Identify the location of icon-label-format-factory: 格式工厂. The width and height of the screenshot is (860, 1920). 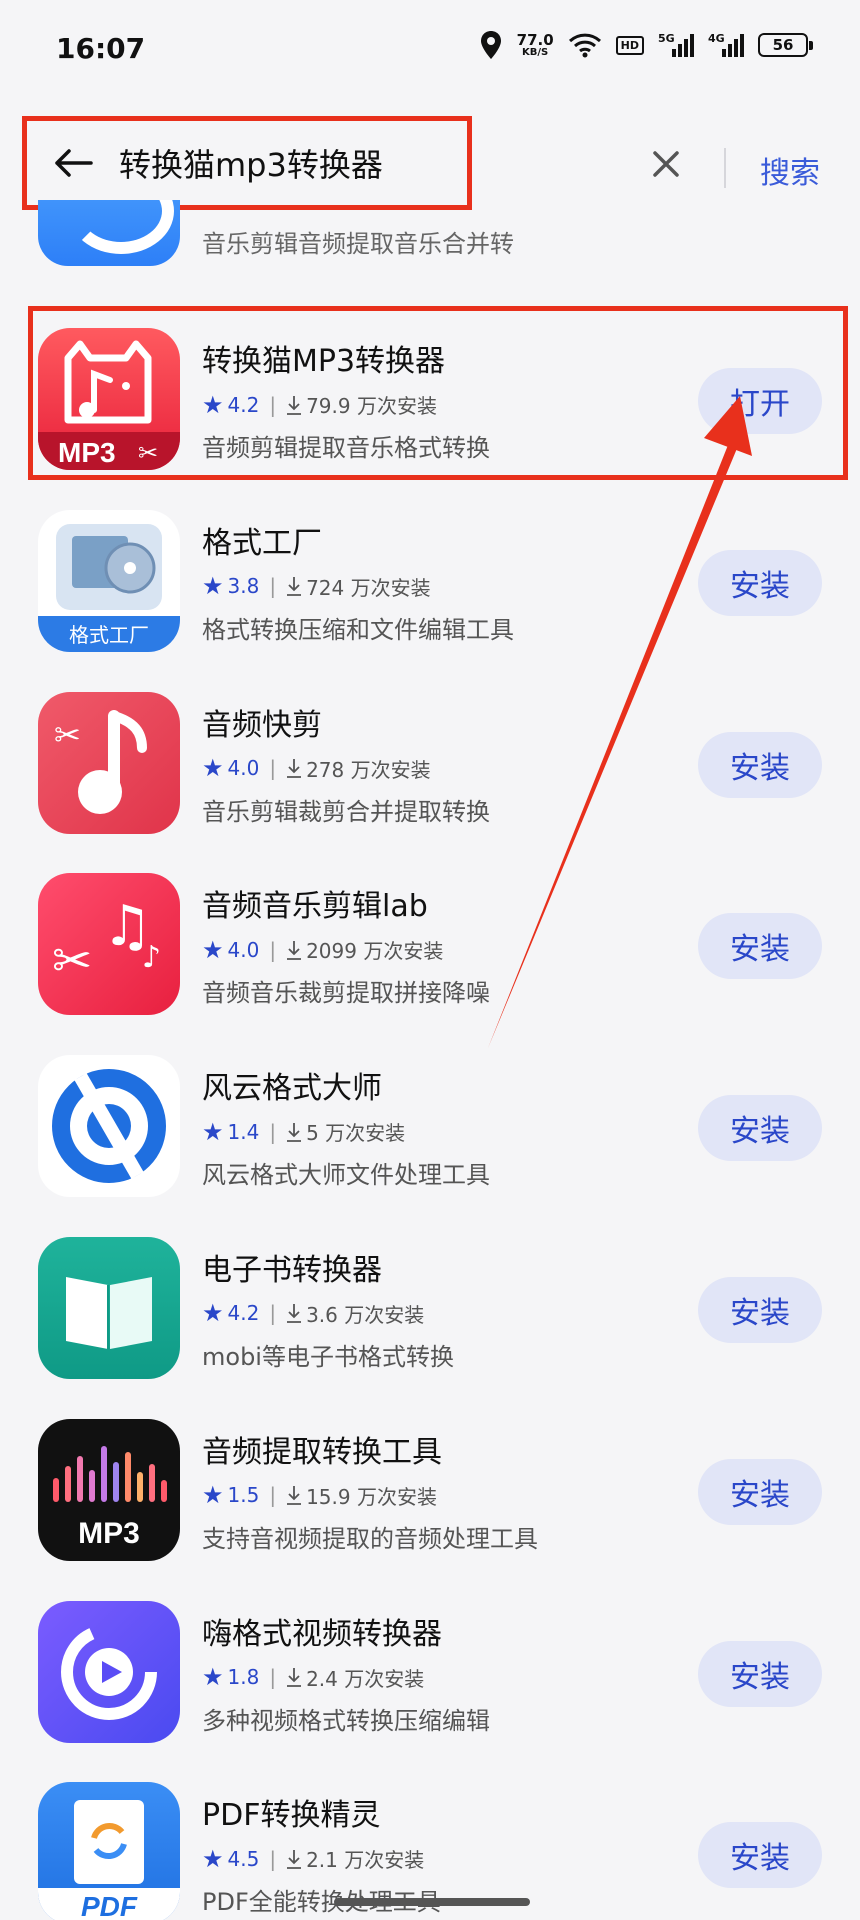
(109, 635).